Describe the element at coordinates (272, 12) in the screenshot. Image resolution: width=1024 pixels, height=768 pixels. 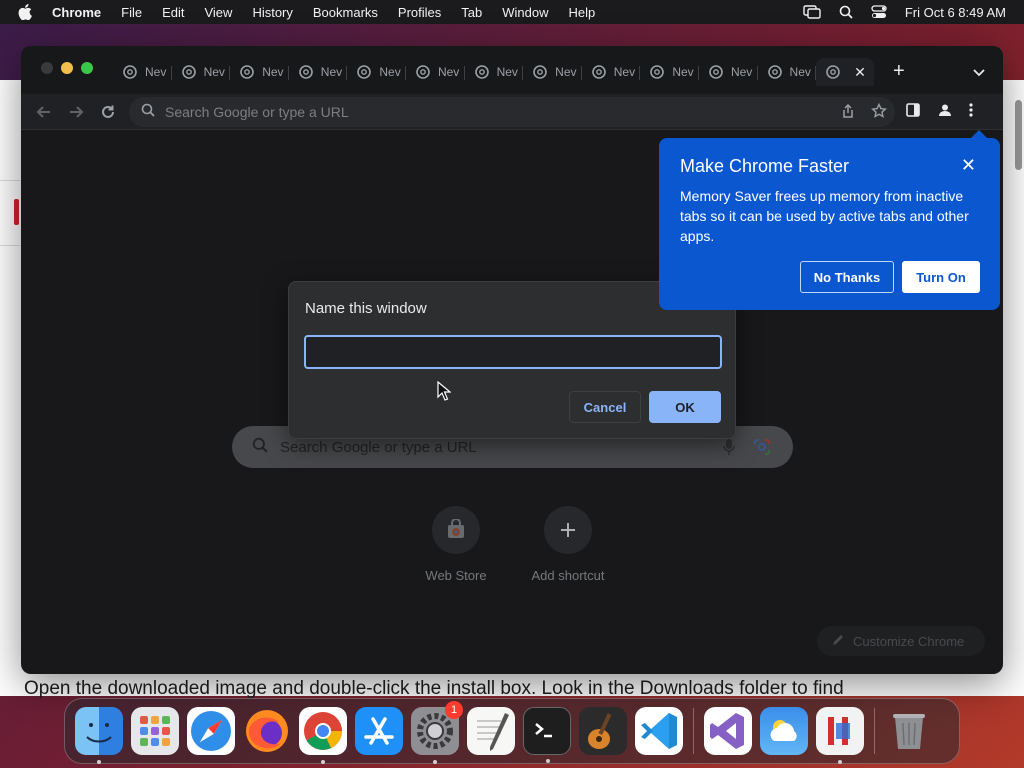
I see `menu-history: History` at that location.